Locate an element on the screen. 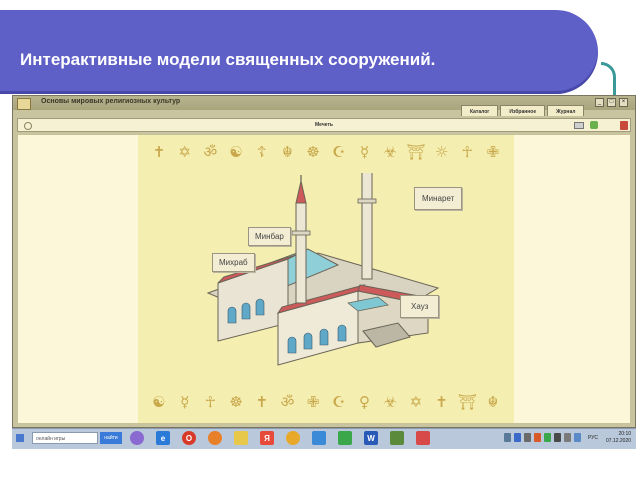 The image size is (640, 480). callout-mihrab: Михраб is located at coordinates (233, 262).